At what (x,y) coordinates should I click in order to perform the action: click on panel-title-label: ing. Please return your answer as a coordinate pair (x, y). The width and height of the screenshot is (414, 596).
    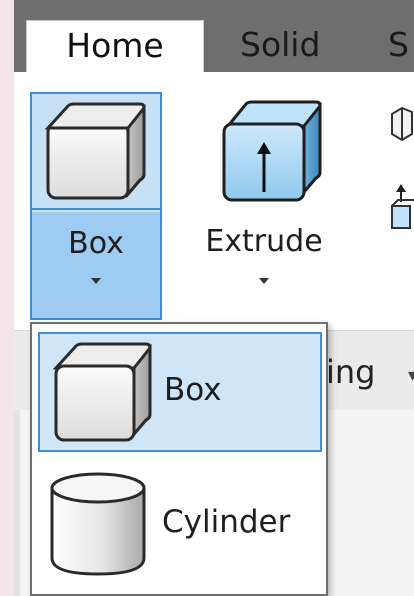
    Looking at the image, I should click on (351, 372).